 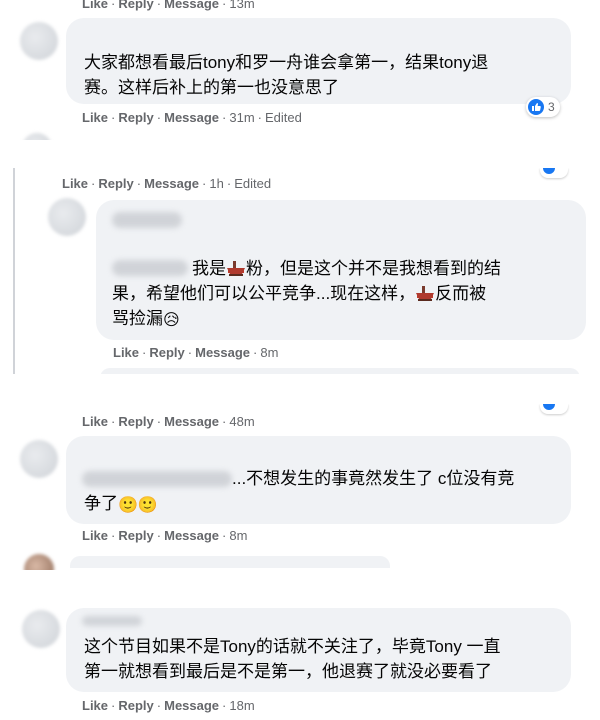 I want to click on sad-face-emoji-icon: 😥, so click(x=171, y=320).